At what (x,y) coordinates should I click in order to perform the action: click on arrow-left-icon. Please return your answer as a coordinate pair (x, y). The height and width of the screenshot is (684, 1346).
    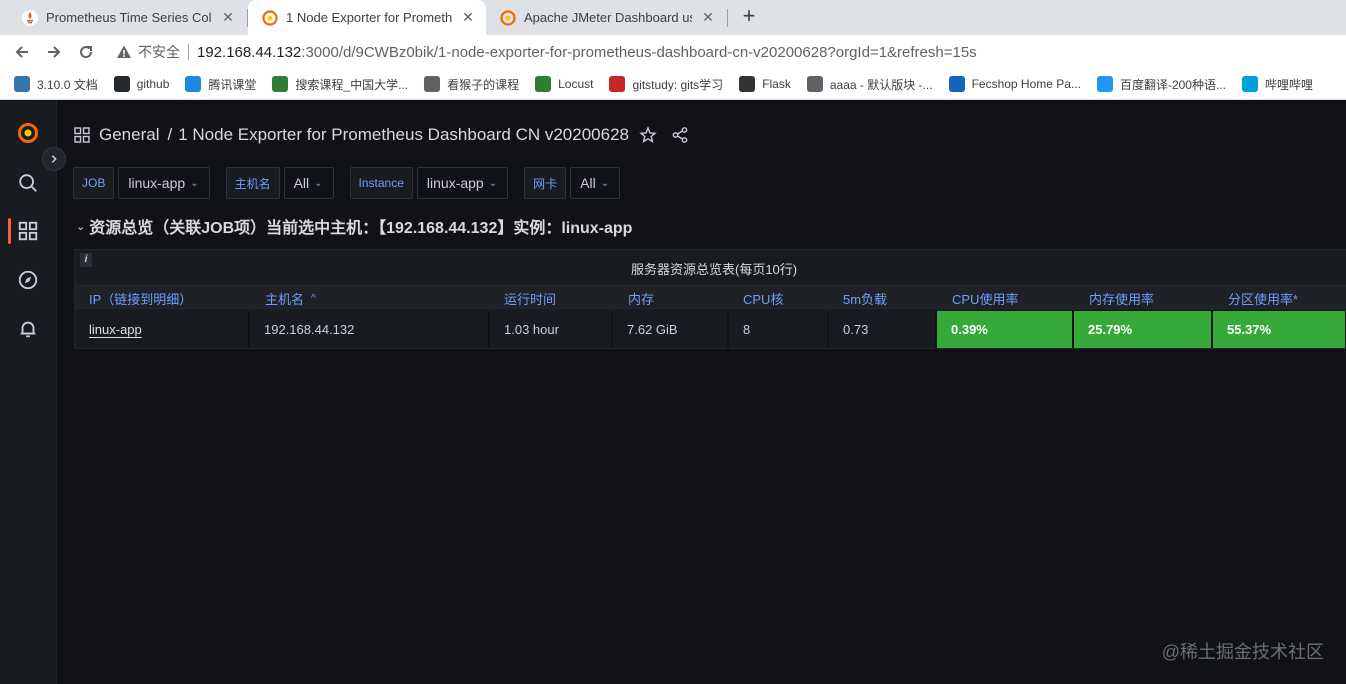
    Looking at the image, I should click on (21, 52).